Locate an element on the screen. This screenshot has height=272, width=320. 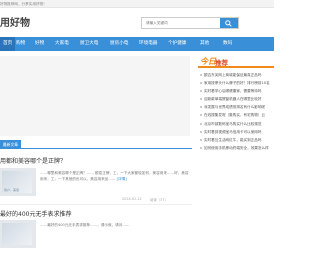
sidebar-item-text: 在线搜集发呢（集购买、有宅购物）云 is located at coordinates (235, 115).